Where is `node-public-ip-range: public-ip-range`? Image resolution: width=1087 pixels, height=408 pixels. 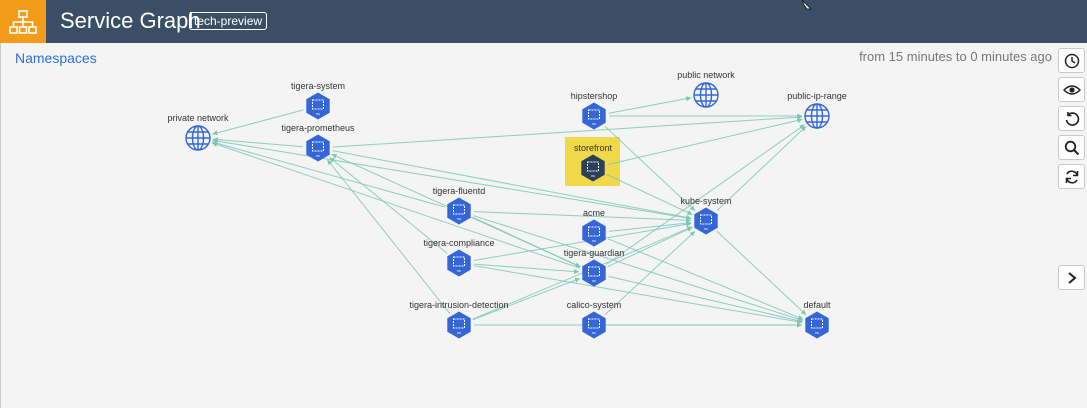 node-public-ip-range: public-ip-range is located at coordinates (817, 110).